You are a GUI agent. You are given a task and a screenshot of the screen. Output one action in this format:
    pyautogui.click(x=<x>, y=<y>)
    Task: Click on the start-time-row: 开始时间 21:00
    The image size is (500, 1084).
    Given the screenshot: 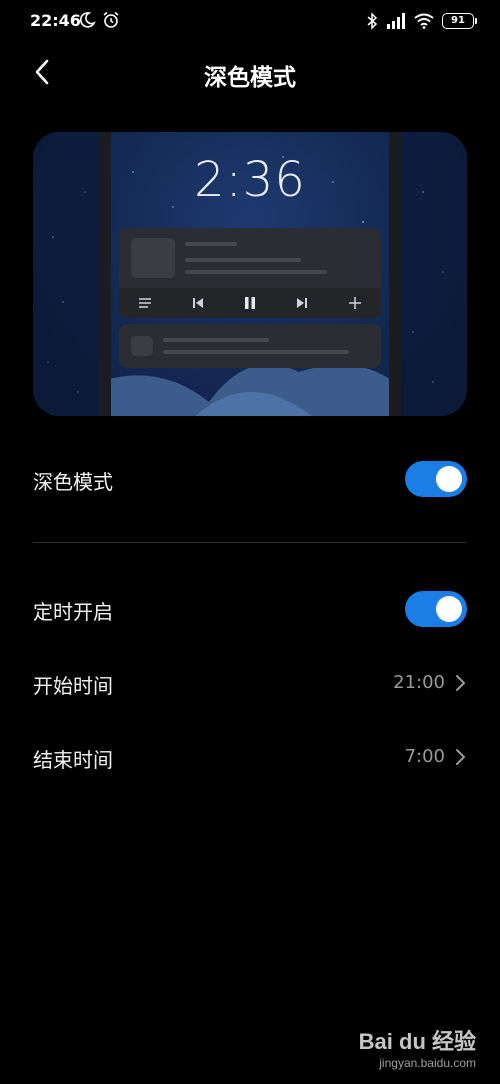 What is the action you would take?
    pyautogui.click(x=250, y=683)
    